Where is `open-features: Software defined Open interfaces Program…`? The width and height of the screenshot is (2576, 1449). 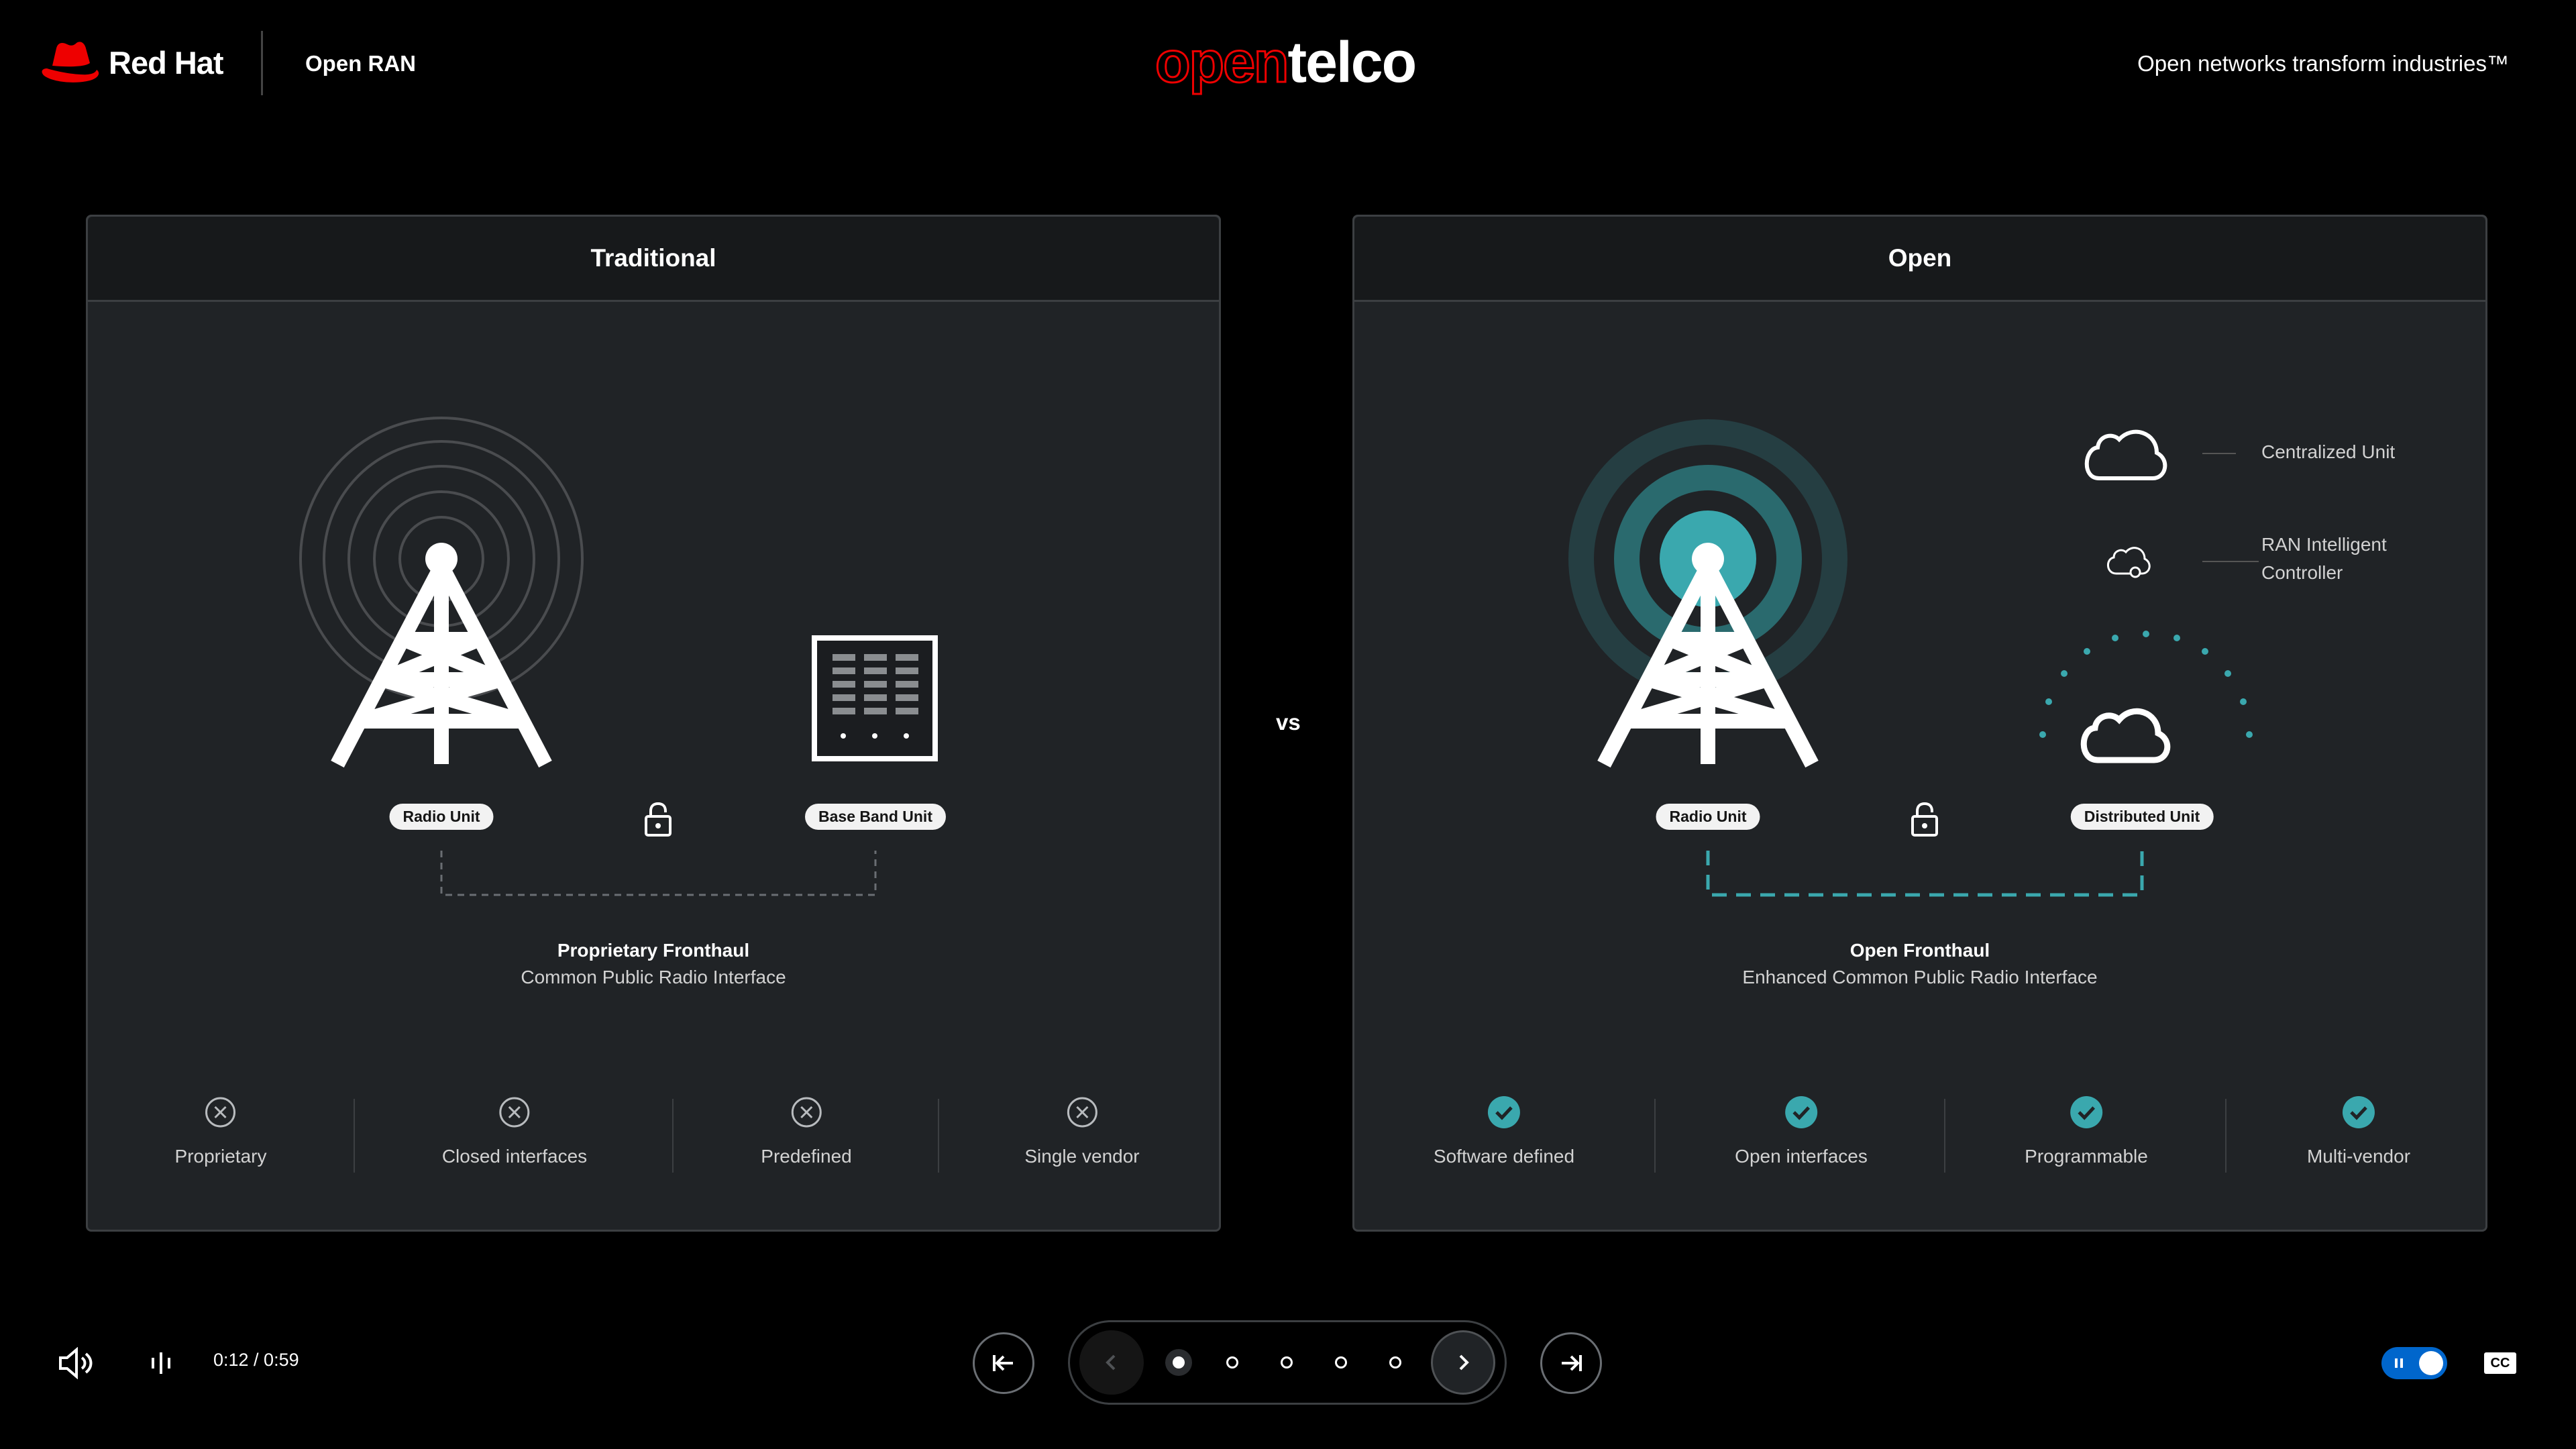
open-features: Software defined Open interfaces Program… is located at coordinates (1919, 1142).